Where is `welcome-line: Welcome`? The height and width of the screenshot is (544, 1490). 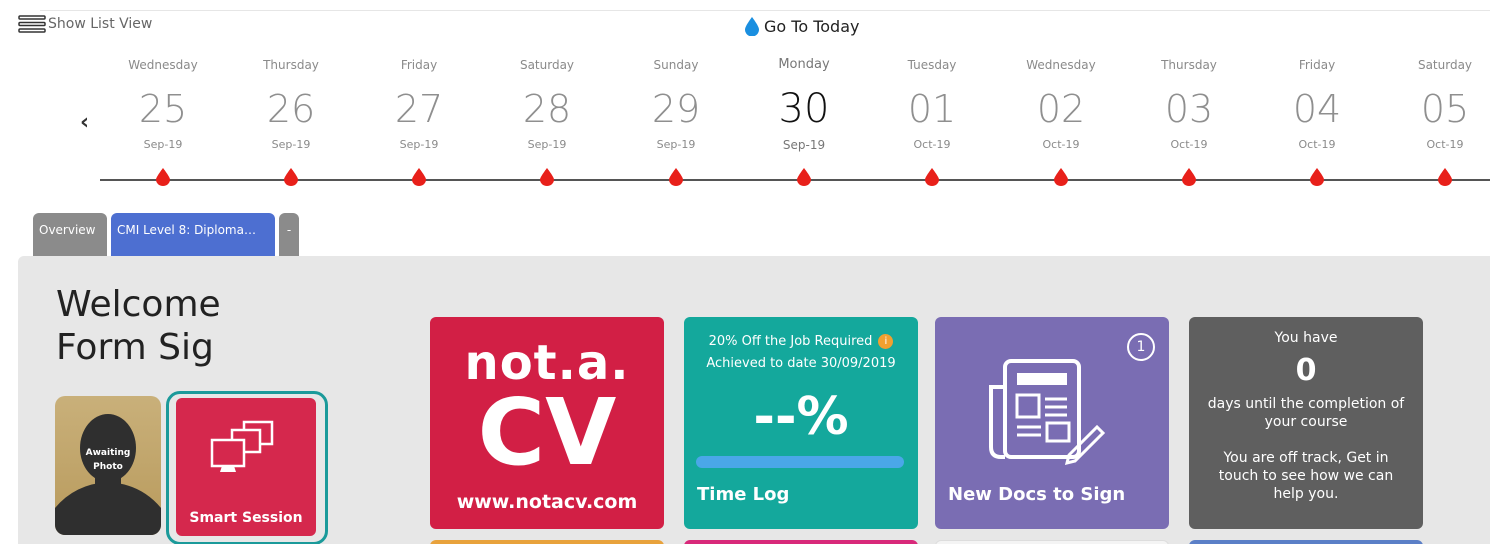 welcome-line: Welcome is located at coordinates (138, 304).